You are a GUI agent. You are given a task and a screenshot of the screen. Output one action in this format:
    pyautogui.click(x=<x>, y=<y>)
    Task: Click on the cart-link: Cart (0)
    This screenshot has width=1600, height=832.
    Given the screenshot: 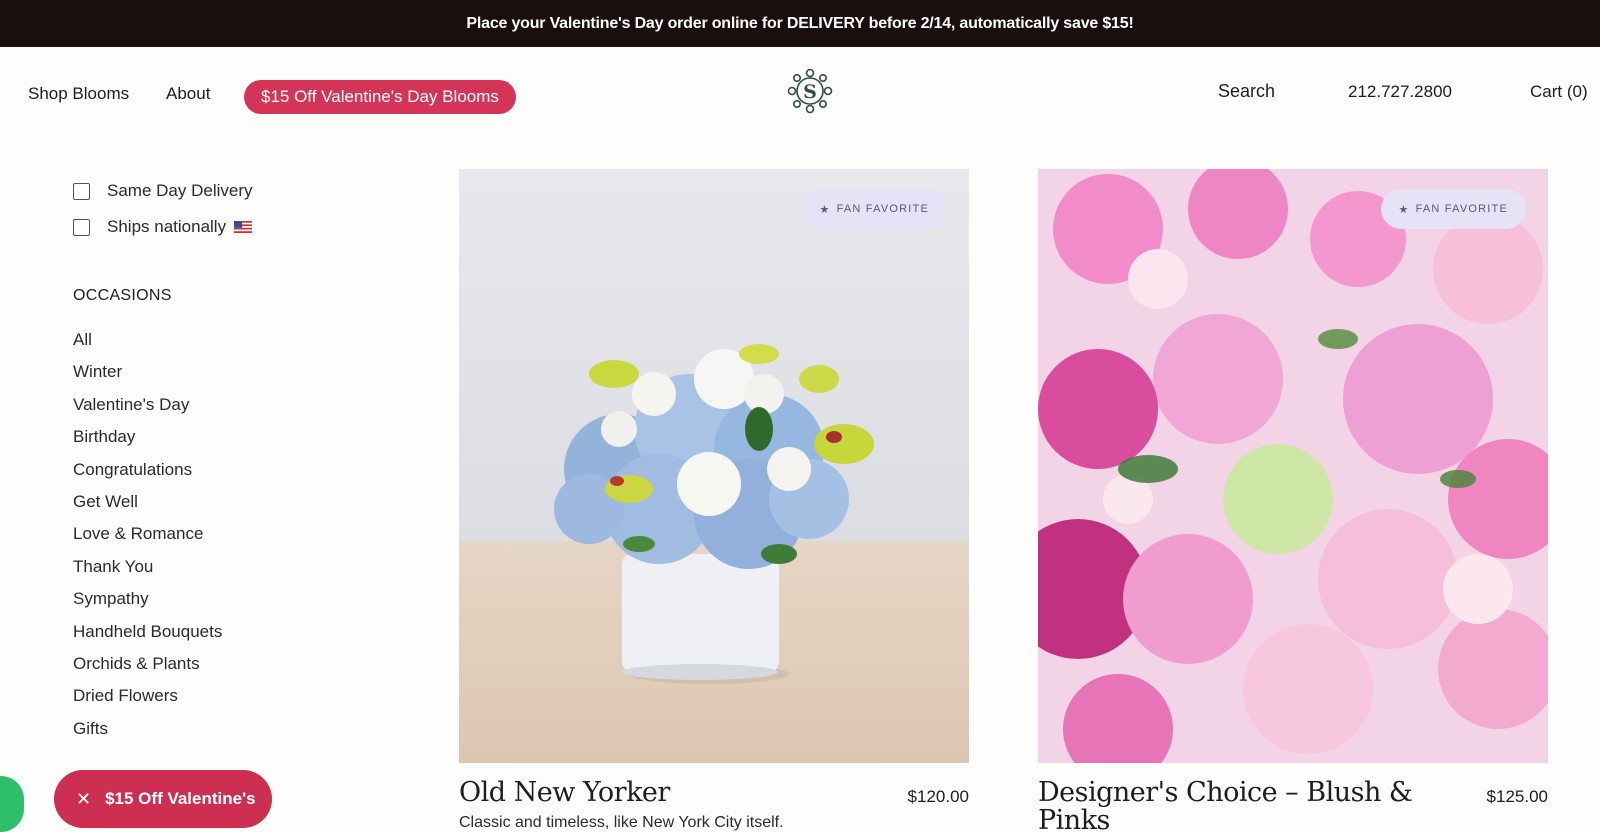 What is the action you would take?
    pyautogui.click(x=1559, y=92)
    